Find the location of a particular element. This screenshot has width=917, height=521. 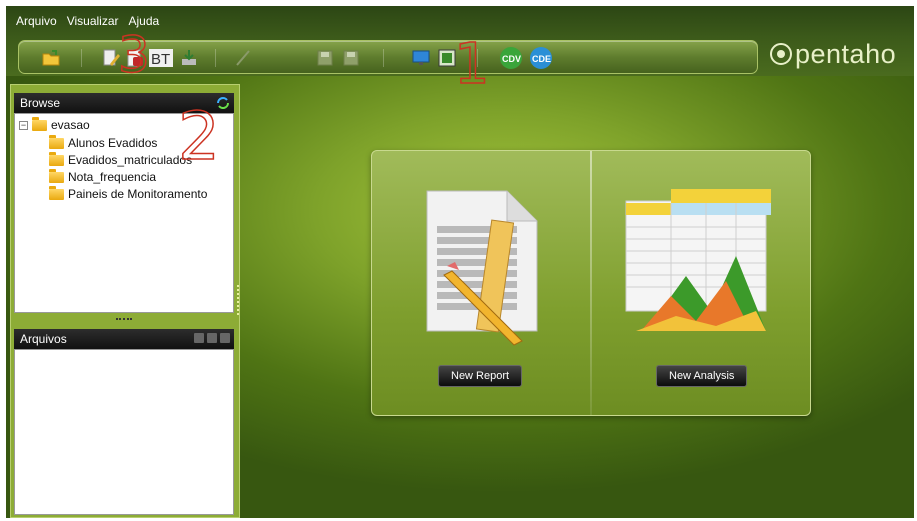

files-list is located at coordinates (124, 432).